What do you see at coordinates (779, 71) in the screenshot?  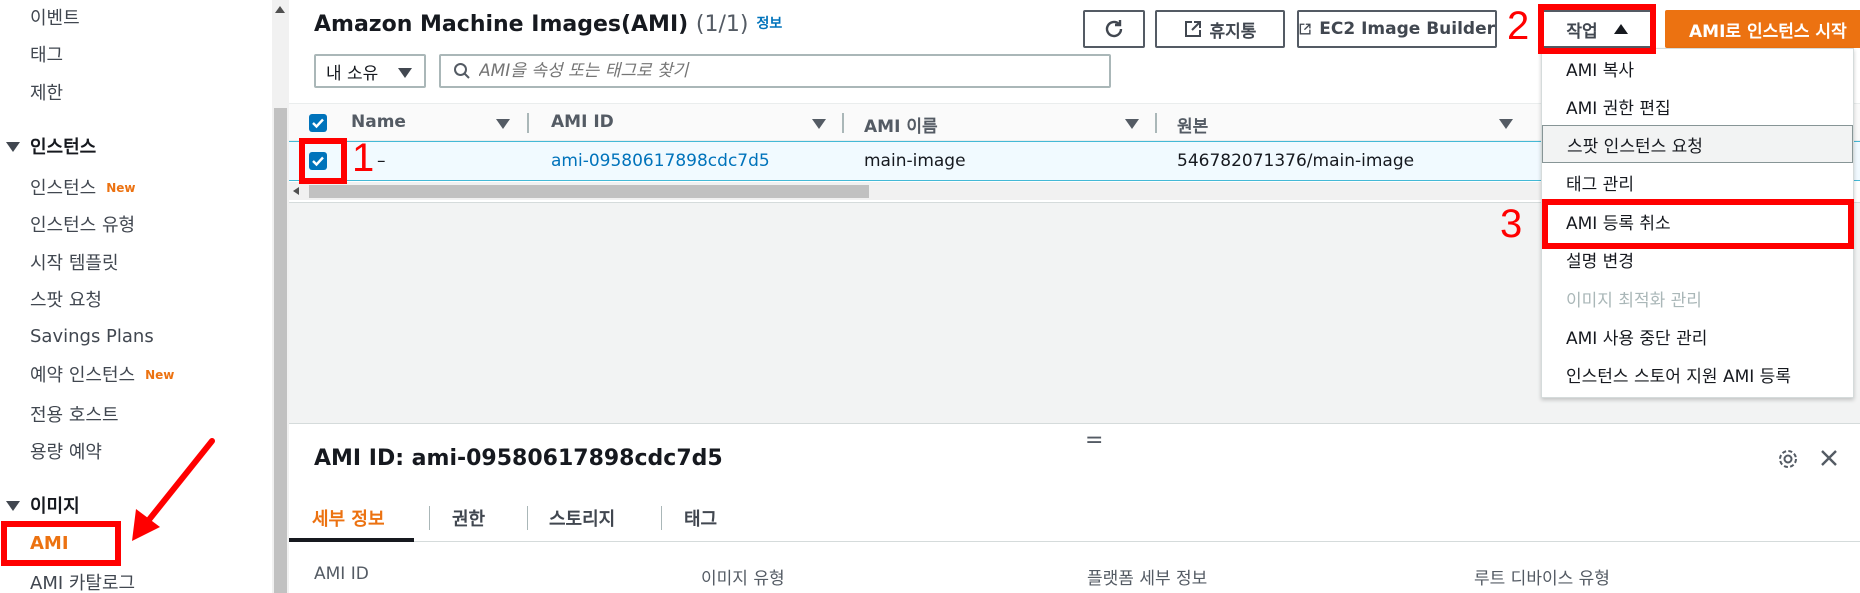 I see `search-input` at bounding box center [779, 71].